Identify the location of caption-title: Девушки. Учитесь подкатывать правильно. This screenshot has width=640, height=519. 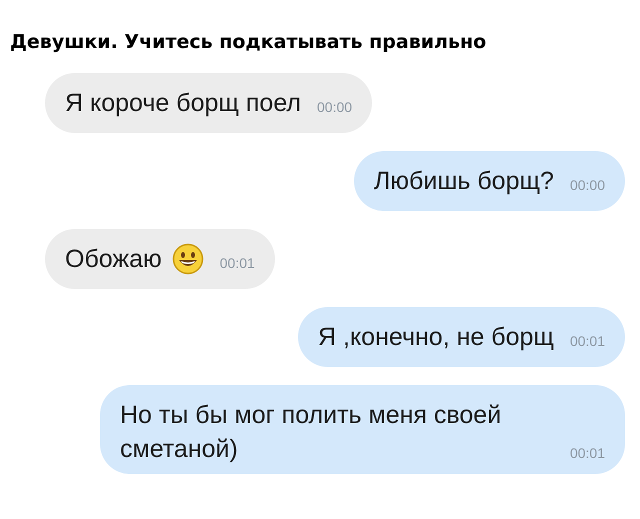
(247, 42).